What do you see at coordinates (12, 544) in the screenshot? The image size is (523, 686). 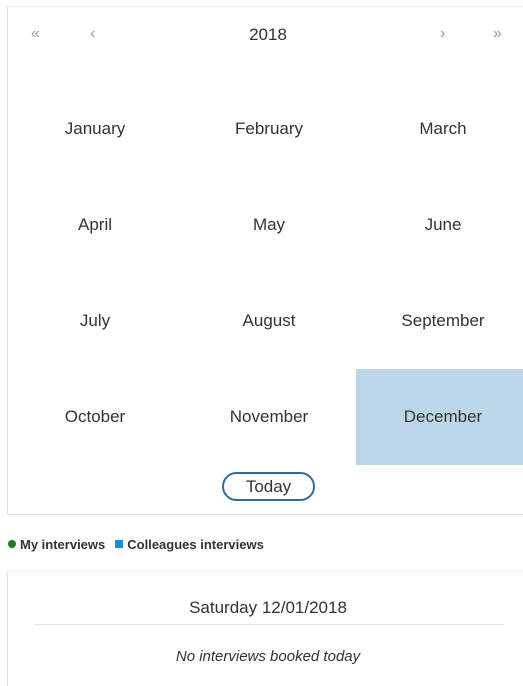 I see `green-dot-icon` at bounding box center [12, 544].